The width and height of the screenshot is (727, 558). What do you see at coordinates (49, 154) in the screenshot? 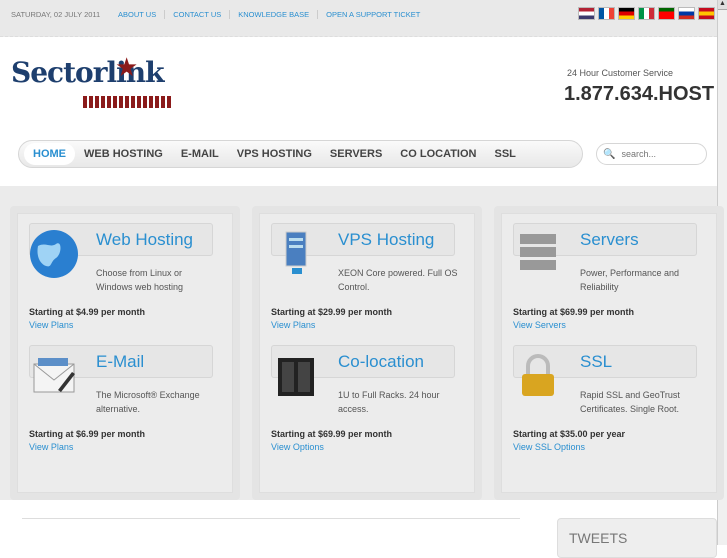
I see `nav-home: HOME` at bounding box center [49, 154].